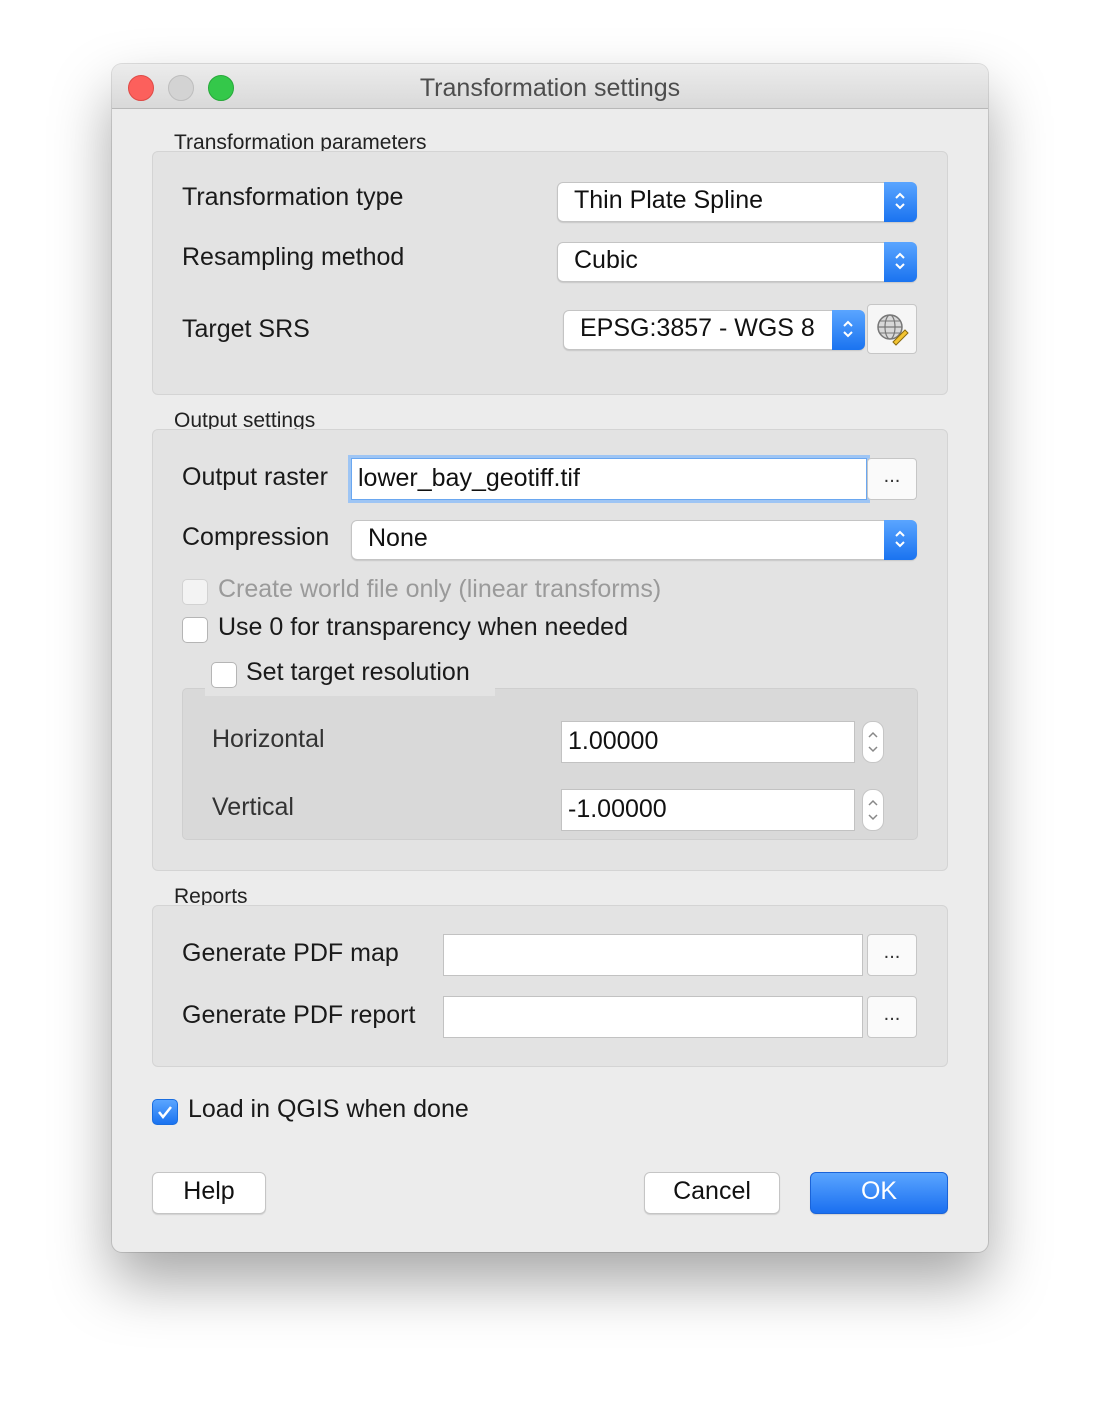  I want to click on transformation-type-combo: Thin Plate Spline, so click(737, 202).